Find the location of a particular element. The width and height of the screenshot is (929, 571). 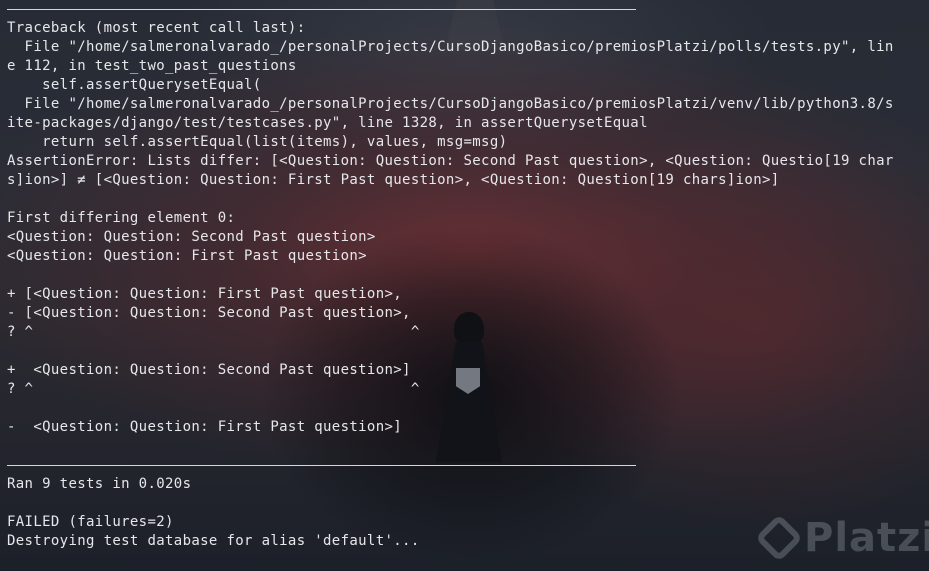

terminal-line: e 112, in test_two_past_questions is located at coordinates (152, 66).